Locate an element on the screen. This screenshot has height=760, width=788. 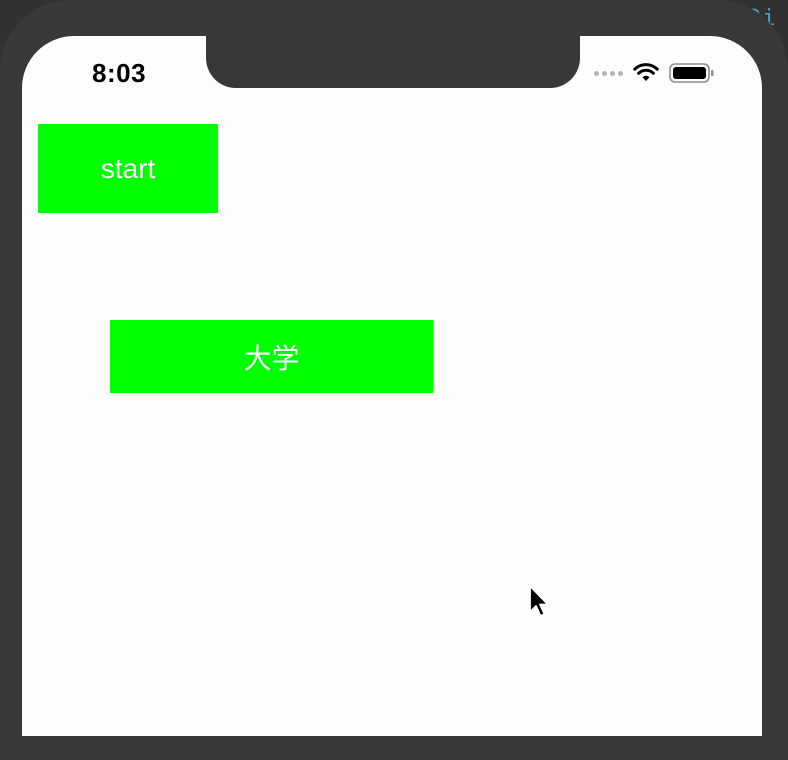
battery-icon is located at coordinates (692, 73).